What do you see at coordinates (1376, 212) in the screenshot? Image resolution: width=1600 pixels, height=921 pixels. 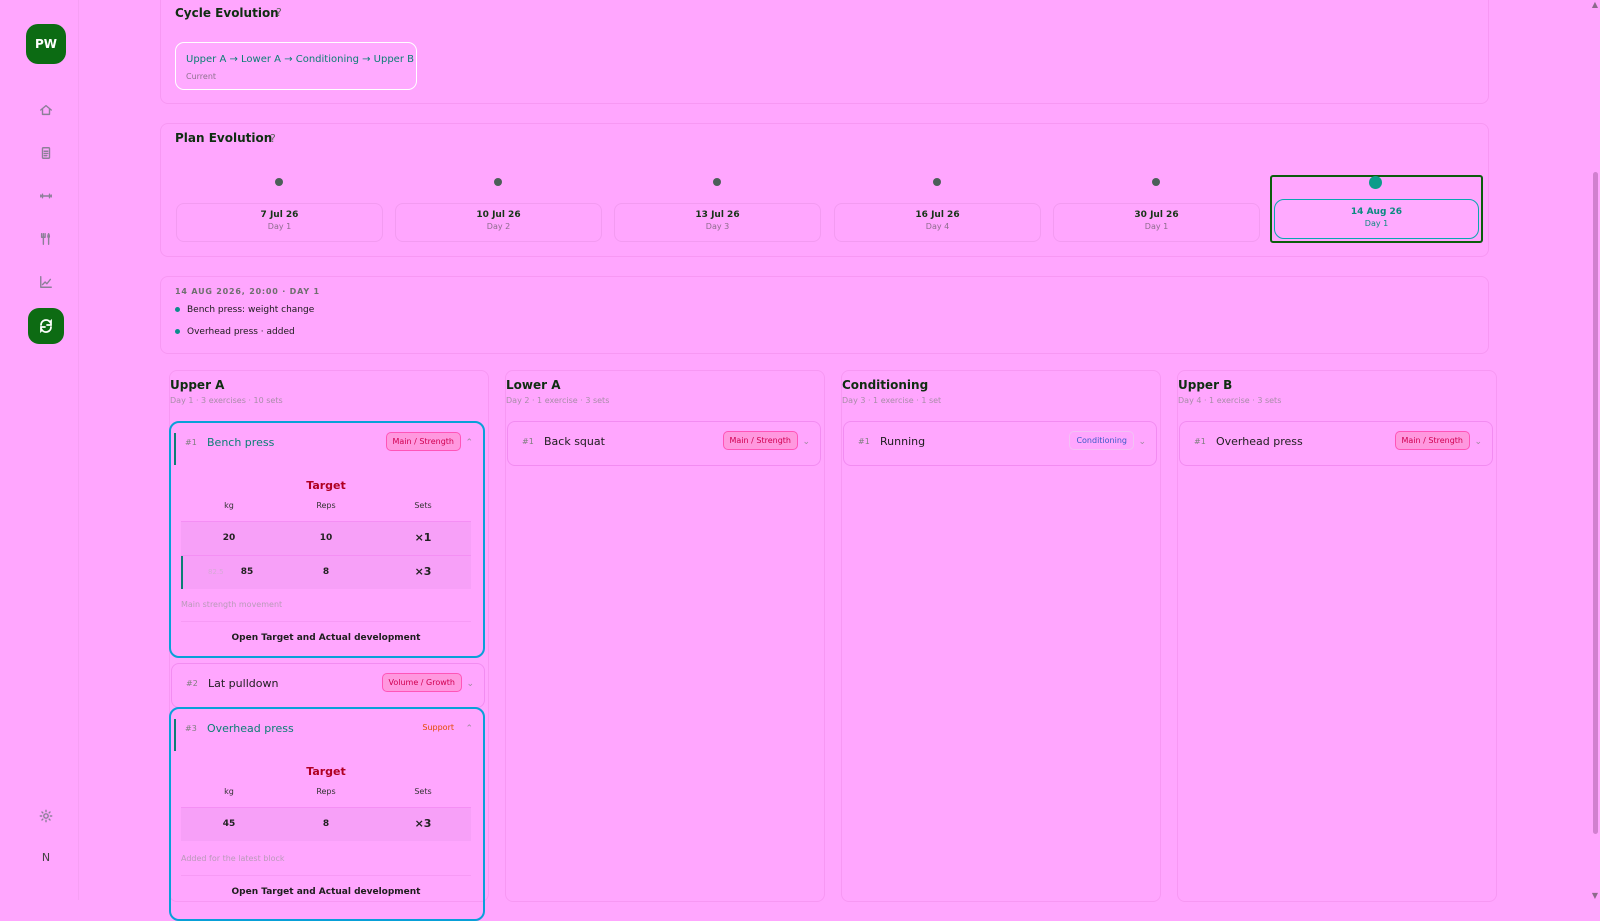 I see `timeline-date: 14 Aug 26` at bounding box center [1376, 212].